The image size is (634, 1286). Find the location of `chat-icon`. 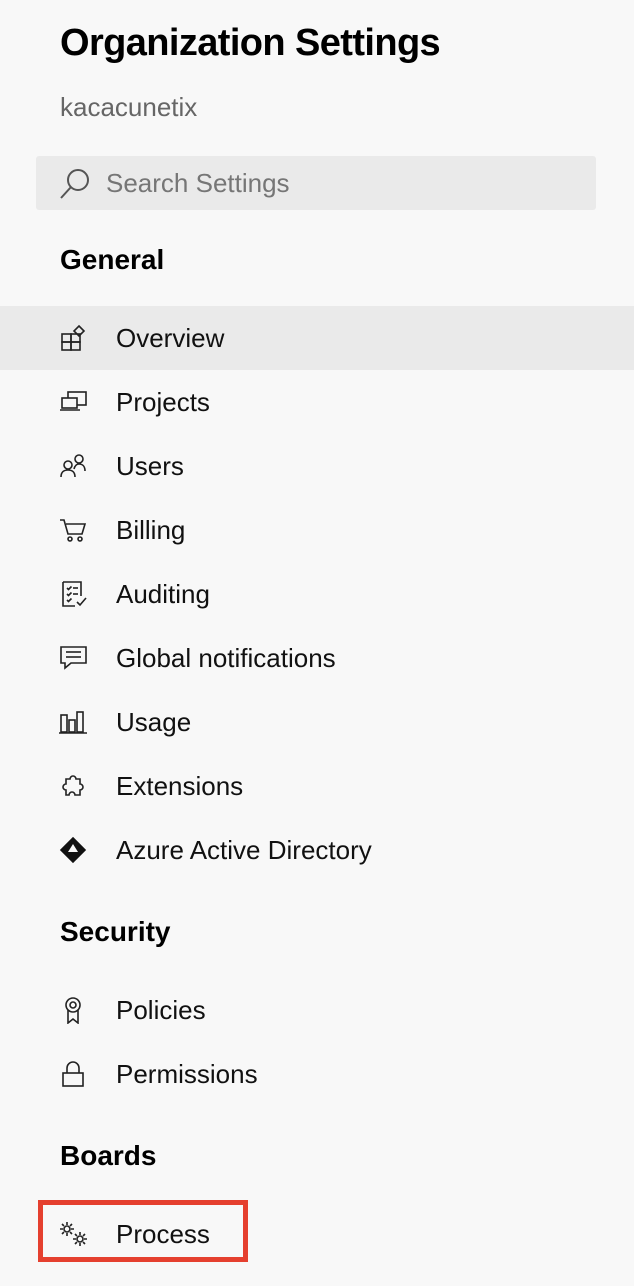

chat-icon is located at coordinates (74, 658).